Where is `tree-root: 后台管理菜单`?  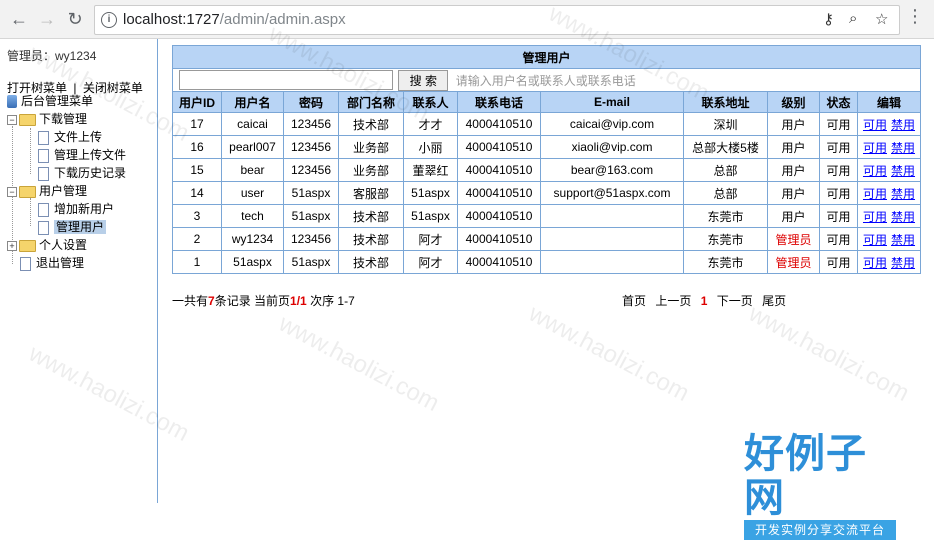
tree-root: 后台管理菜单 is located at coordinates (50, 101).